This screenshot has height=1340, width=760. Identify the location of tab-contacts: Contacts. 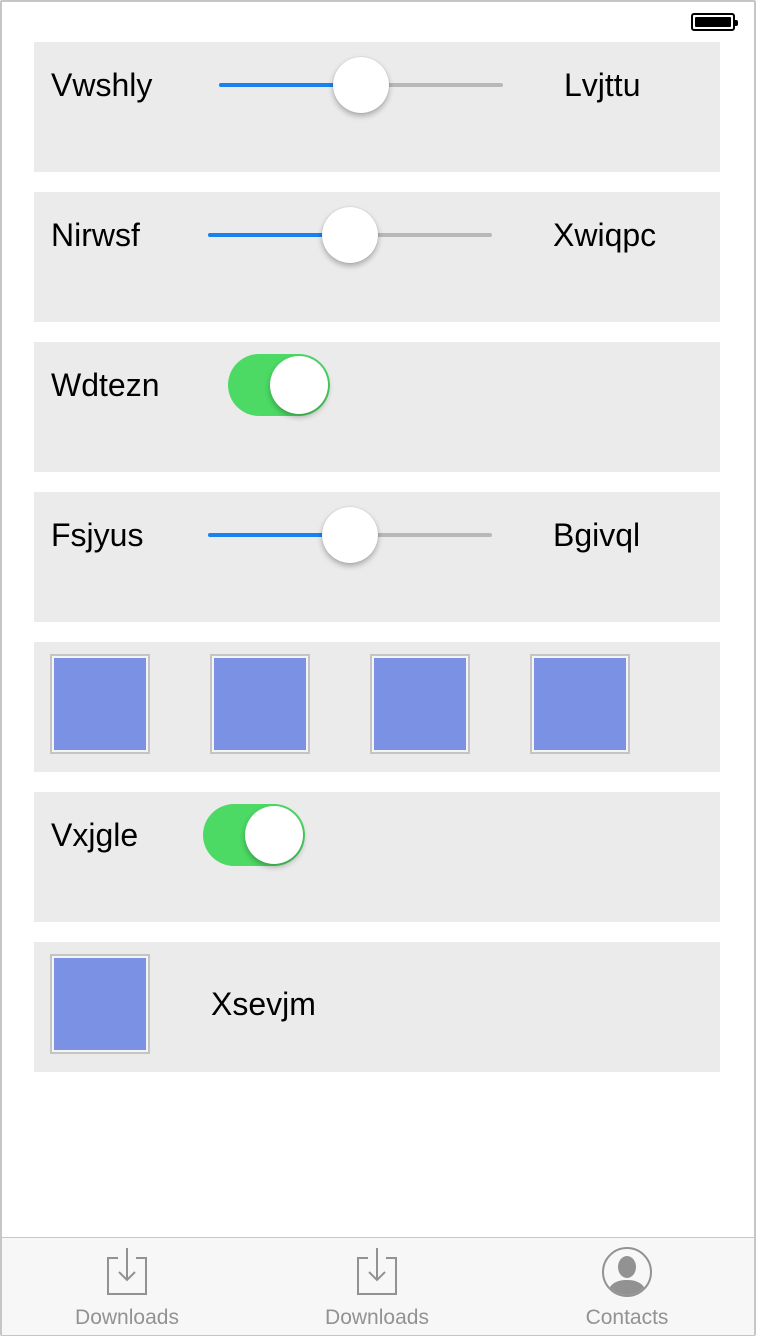
(627, 1286).